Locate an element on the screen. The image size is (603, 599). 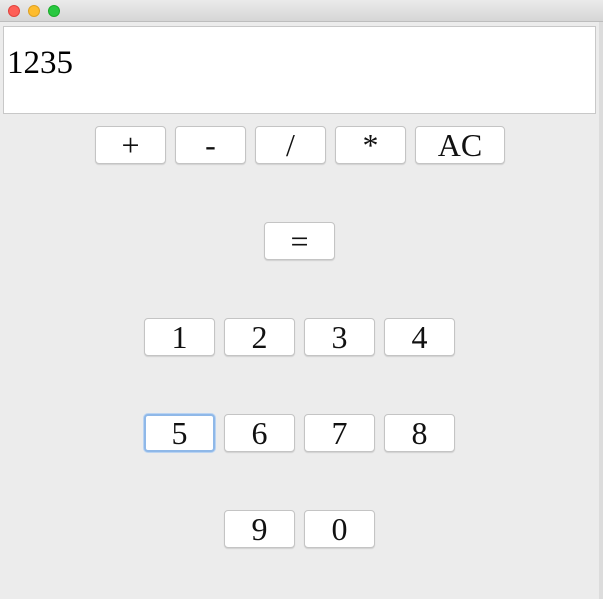
digit-5-button: 5 is located at coordinates (179, 433).